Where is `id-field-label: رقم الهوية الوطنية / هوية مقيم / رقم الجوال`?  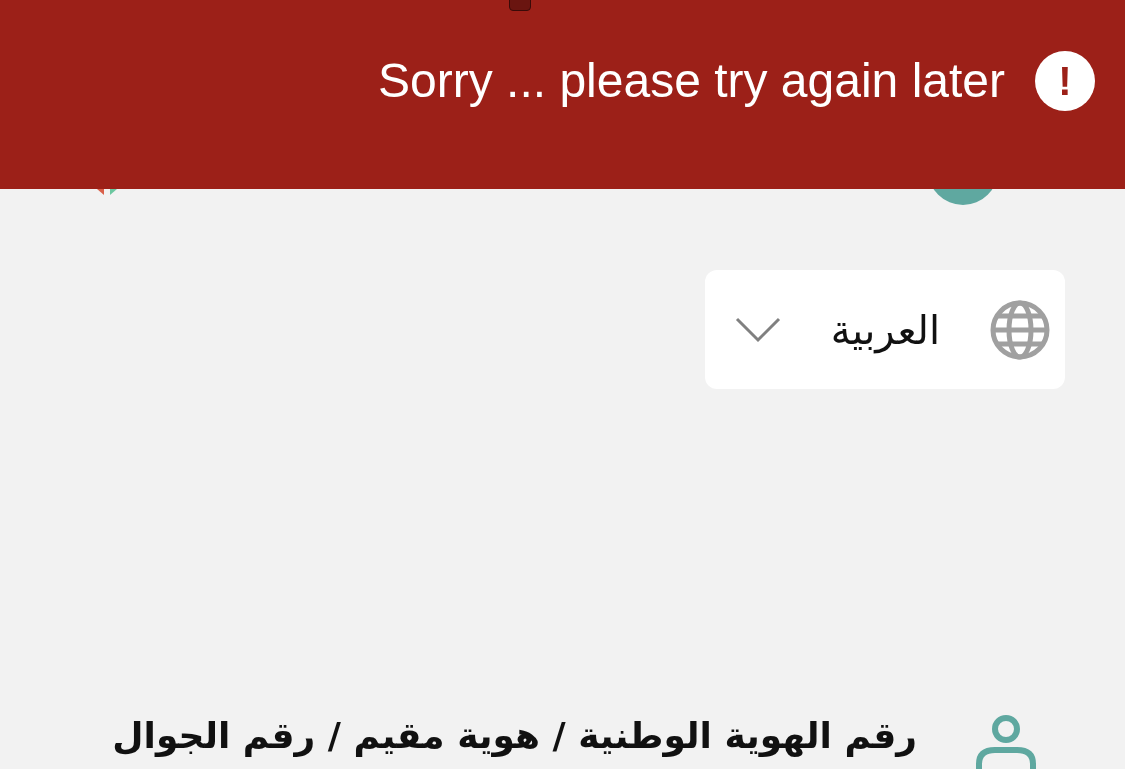
id-field-label: رقم الهوية الوطنية / هوية مقيم / رقم الجوال is located at coordinates (514, 736).